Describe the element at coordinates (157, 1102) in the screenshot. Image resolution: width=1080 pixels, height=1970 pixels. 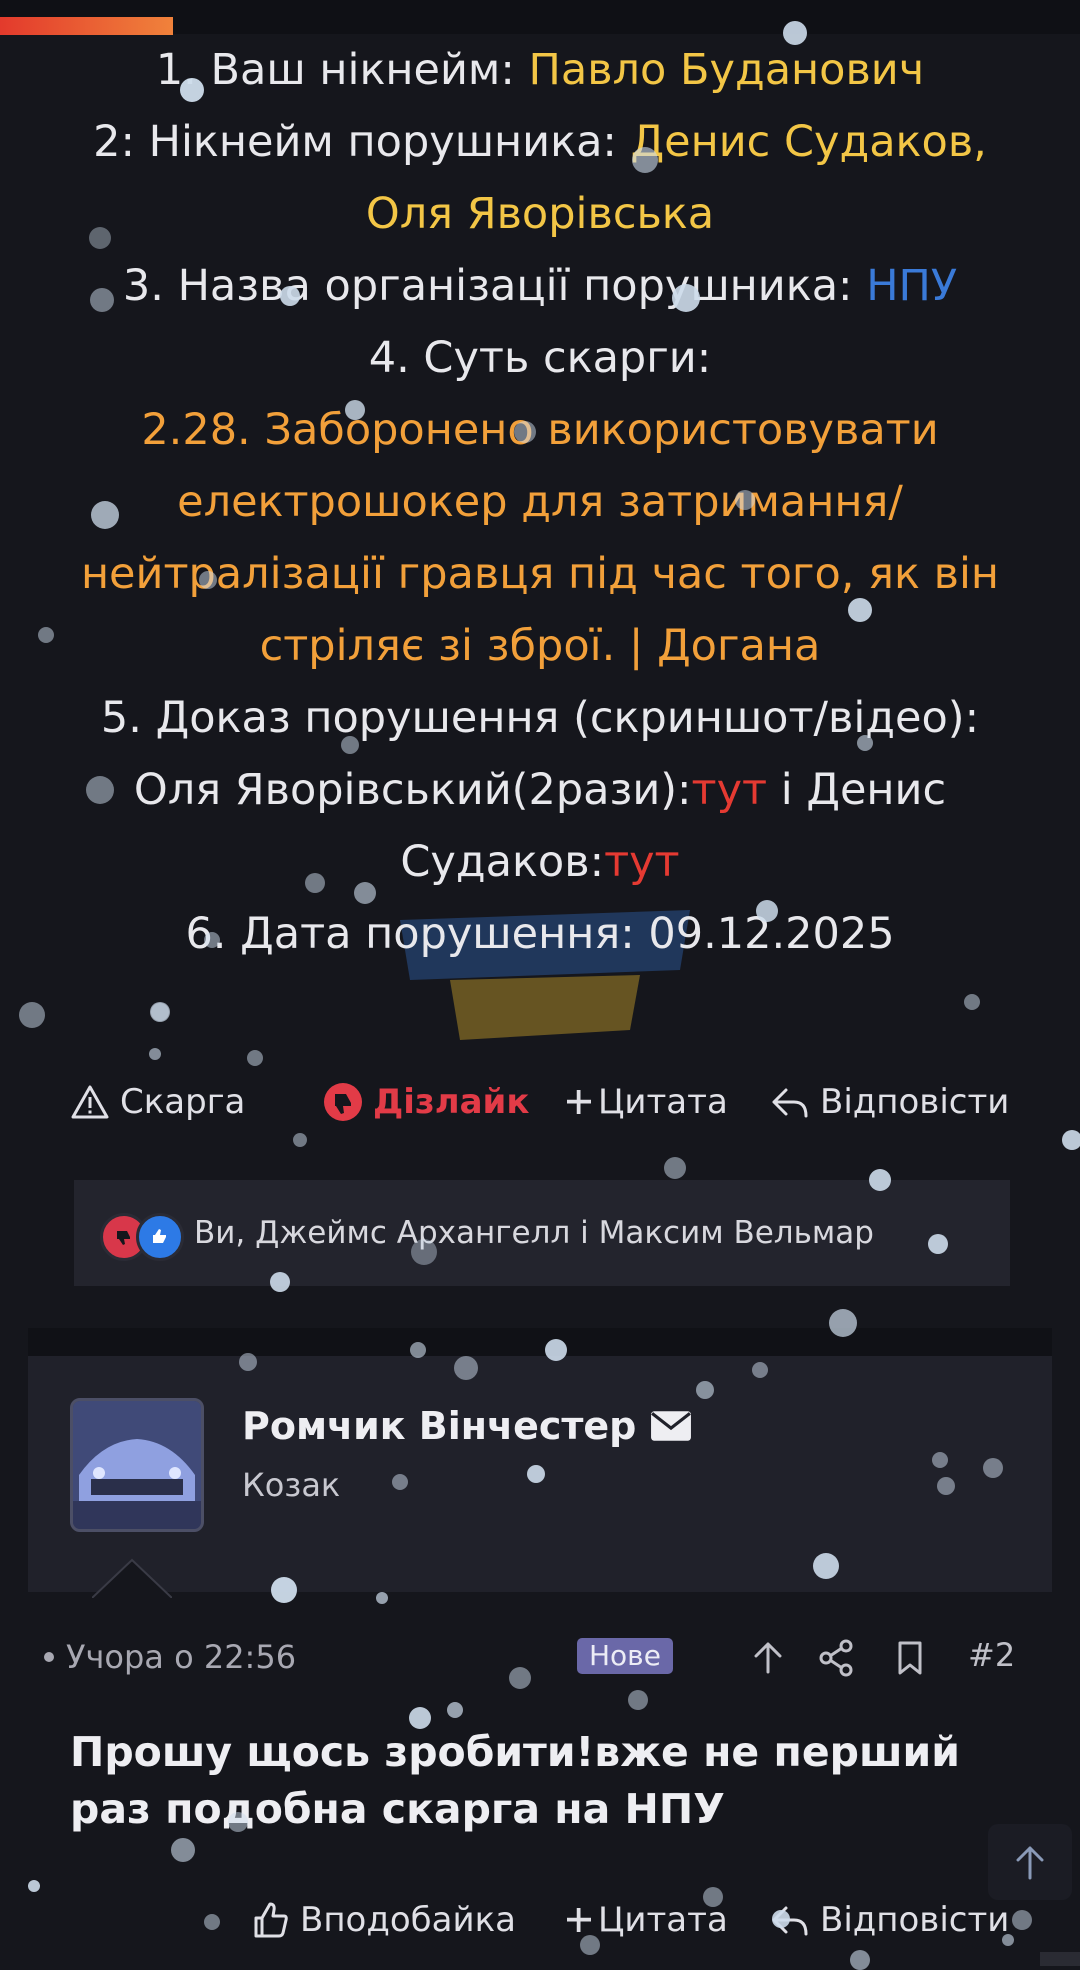
I see `complaint-button: Скарга` at that location.